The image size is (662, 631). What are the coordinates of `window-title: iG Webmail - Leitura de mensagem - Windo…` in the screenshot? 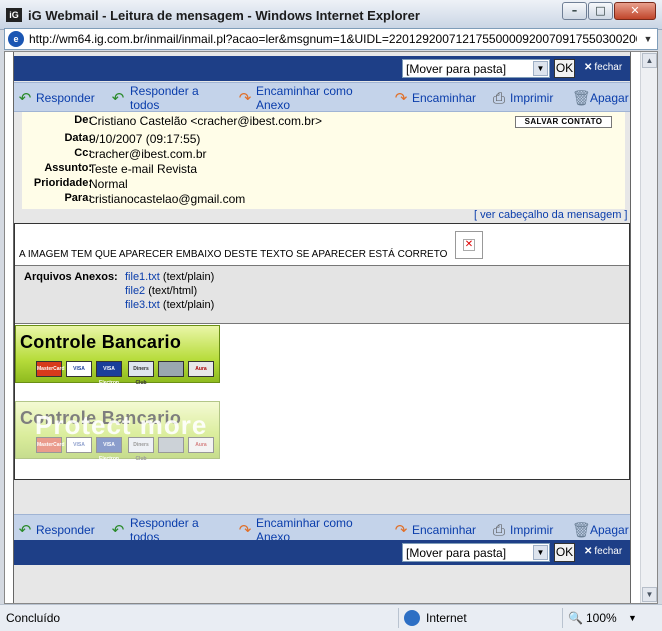 It's located at (224, 15).